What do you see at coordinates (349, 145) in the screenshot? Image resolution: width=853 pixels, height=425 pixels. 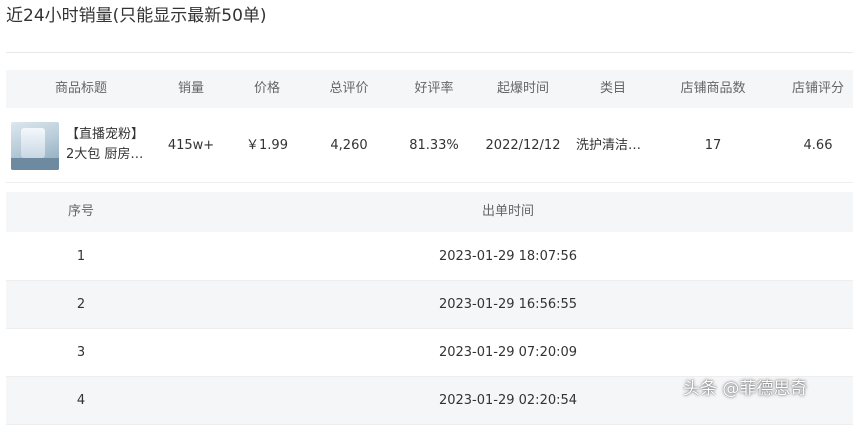 I see `cell-total-reviews: 4,260` at bounding box center [349, 145].